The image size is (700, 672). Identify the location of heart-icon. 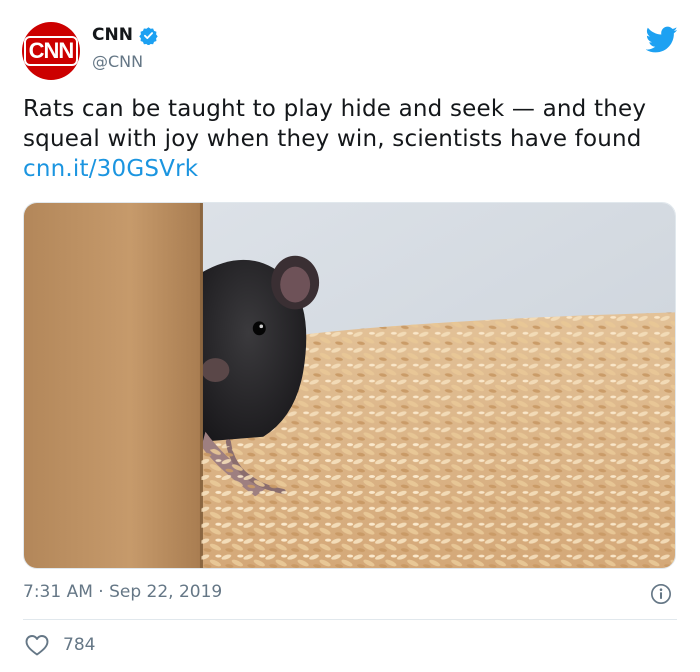
(37, 645).